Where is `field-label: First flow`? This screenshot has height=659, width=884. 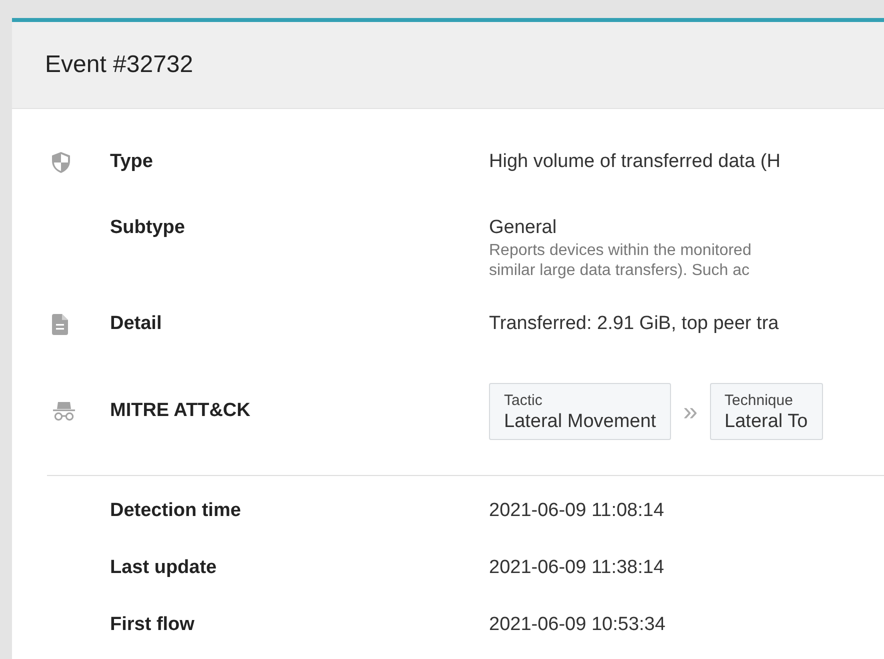
field-label: First flow is located at coordinates (152, 625).